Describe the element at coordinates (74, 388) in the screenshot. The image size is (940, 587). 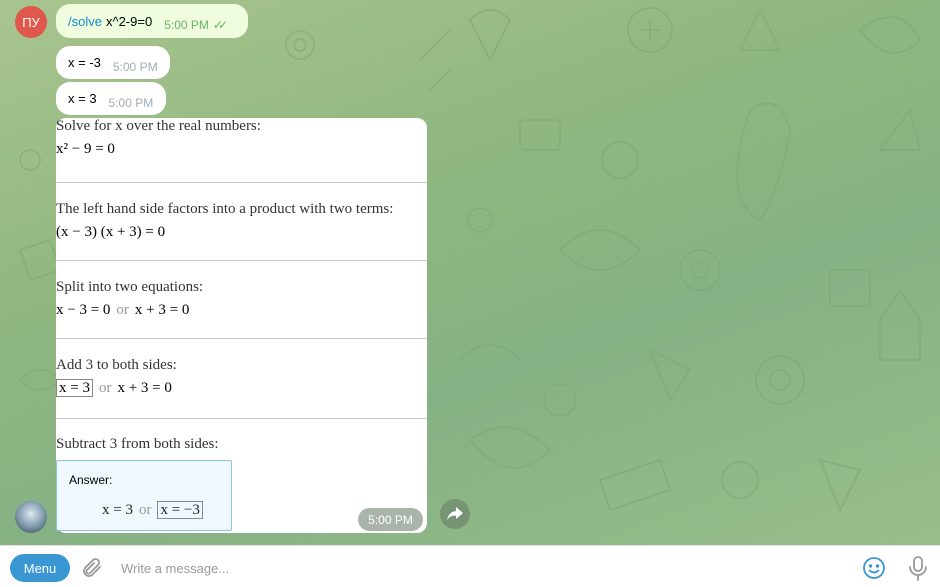
I see `equation-left-boxed: x = 3` at that location.